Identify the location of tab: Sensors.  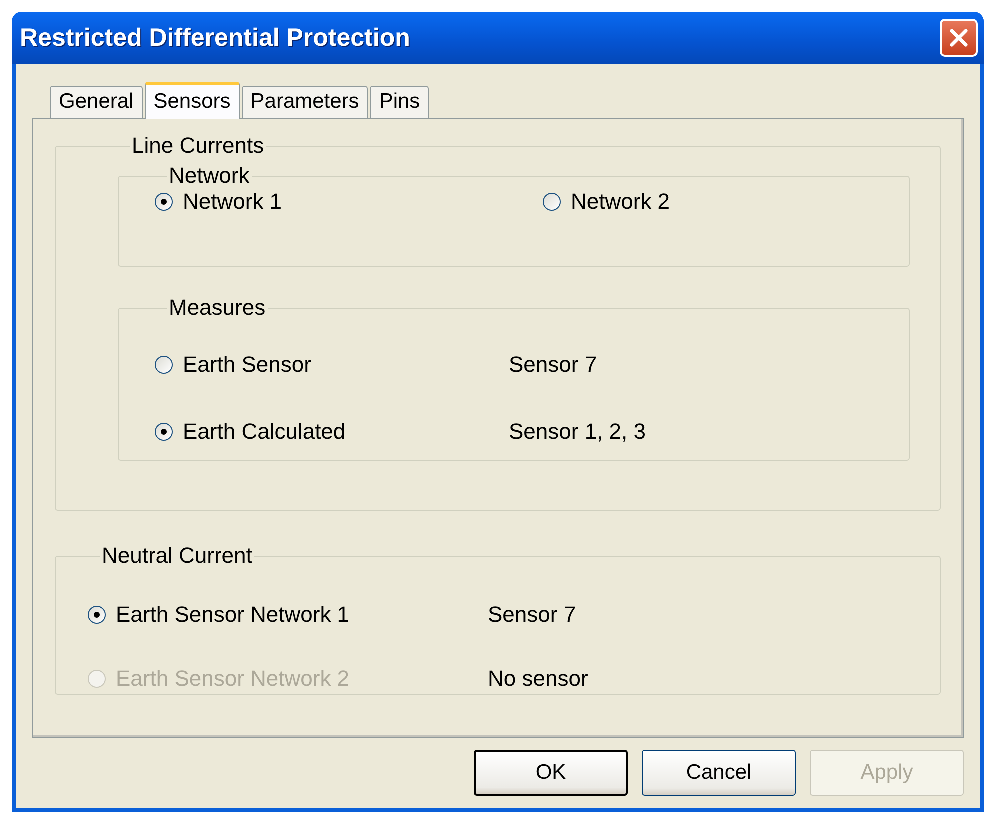
(192, 100).